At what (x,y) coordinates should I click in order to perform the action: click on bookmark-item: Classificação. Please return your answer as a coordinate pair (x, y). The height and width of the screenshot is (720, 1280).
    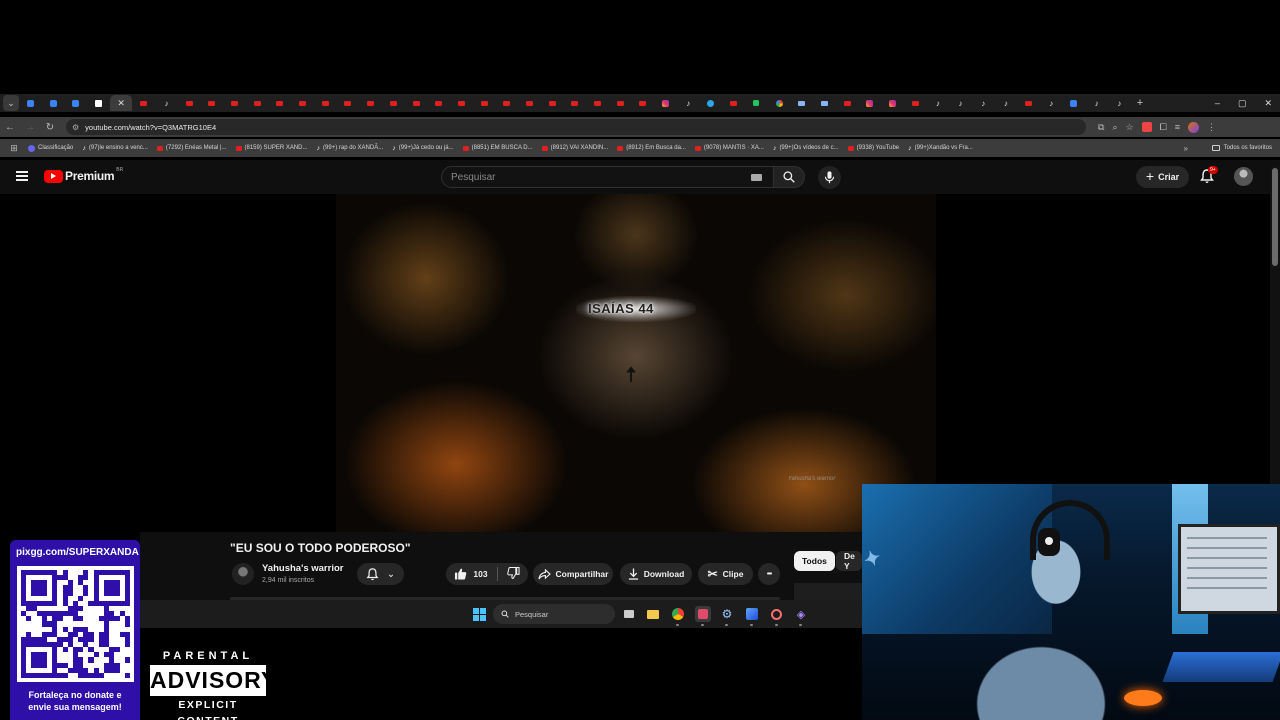
    Looking at the image, I should click on (50, 148).